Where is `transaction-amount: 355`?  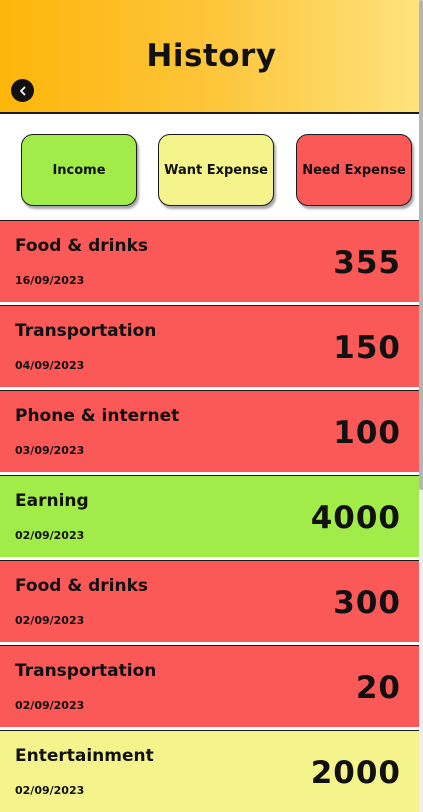 transaction-amount: 355 is located at coordinates (367, 263).